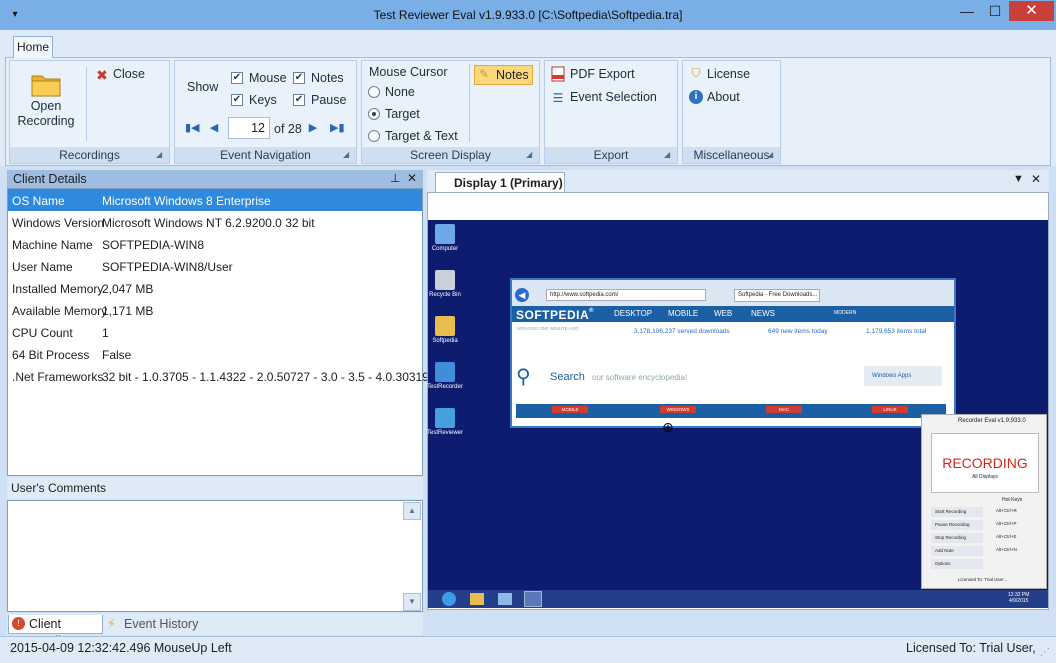  What do you see at coordinates (215, 200) in the screenshot?
I see `table-row: OS Name Microsoft Windows 8 Enterprise` at bounding box center [215, 200].